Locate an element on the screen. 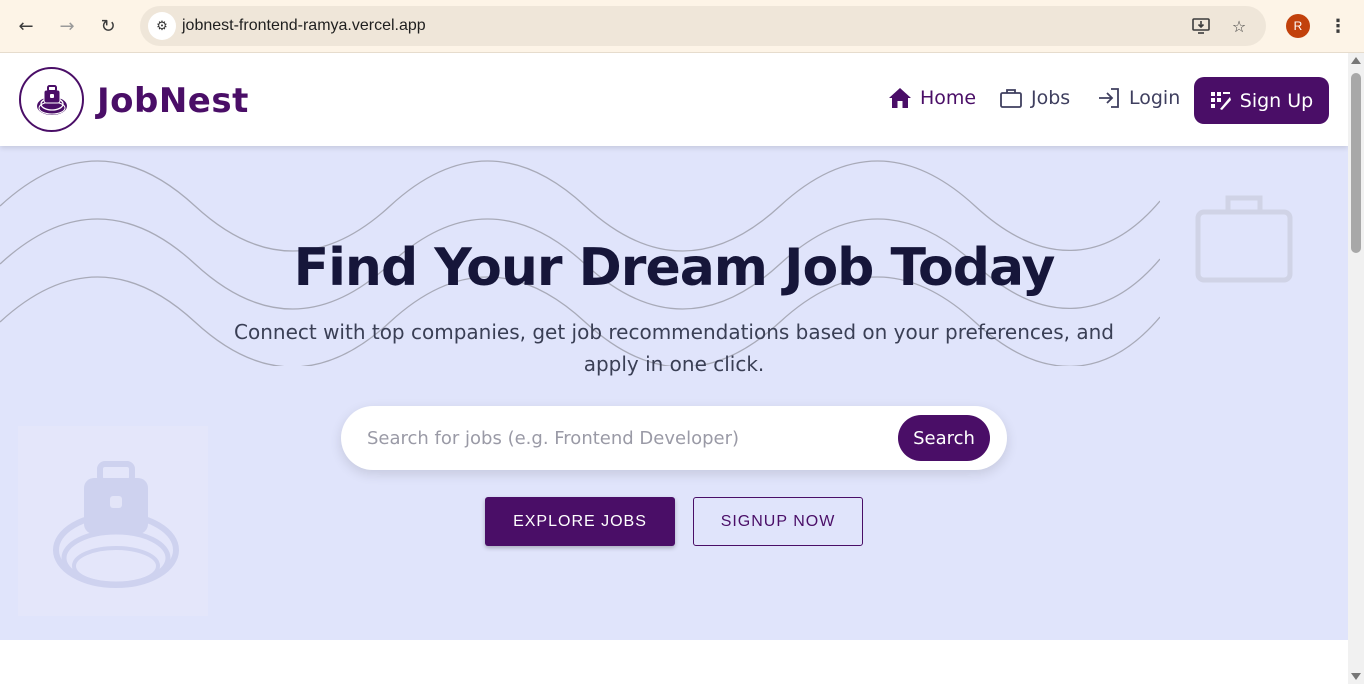 This screenshot has height=684, width=1364. job-search-input is located at coordinates (627, 438).